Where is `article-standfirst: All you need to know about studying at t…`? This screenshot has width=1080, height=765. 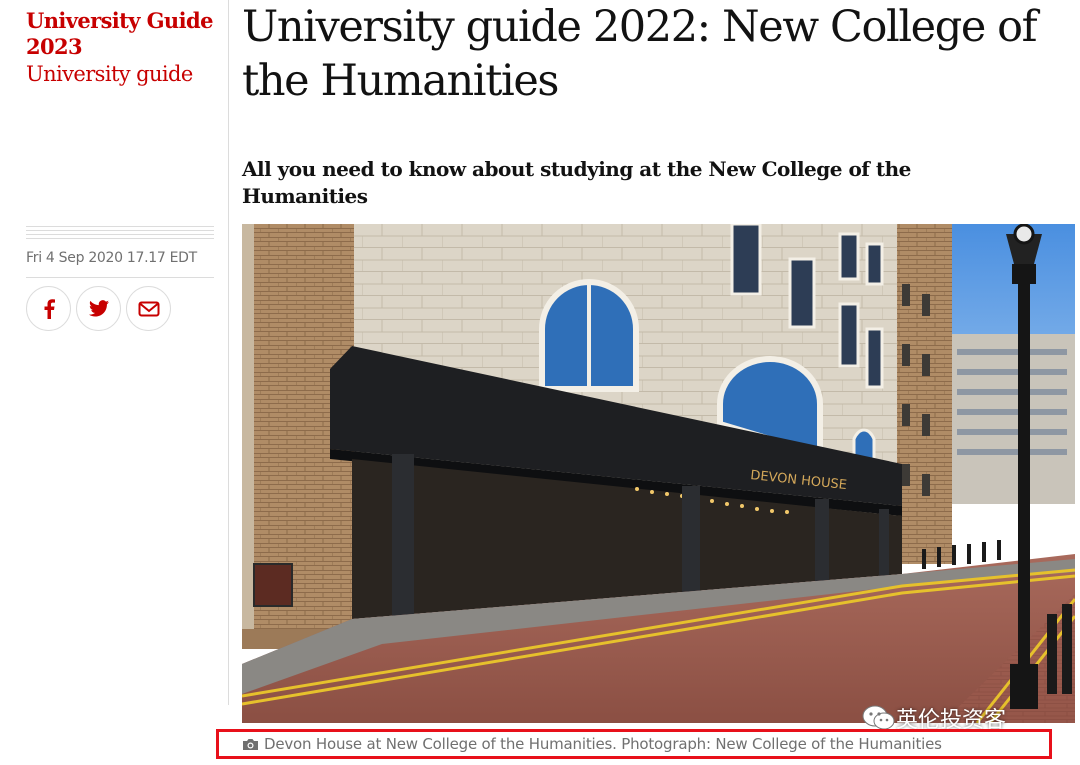 article-standfirst: All you need to know about studying at t… is located at coordinates (576, 182).